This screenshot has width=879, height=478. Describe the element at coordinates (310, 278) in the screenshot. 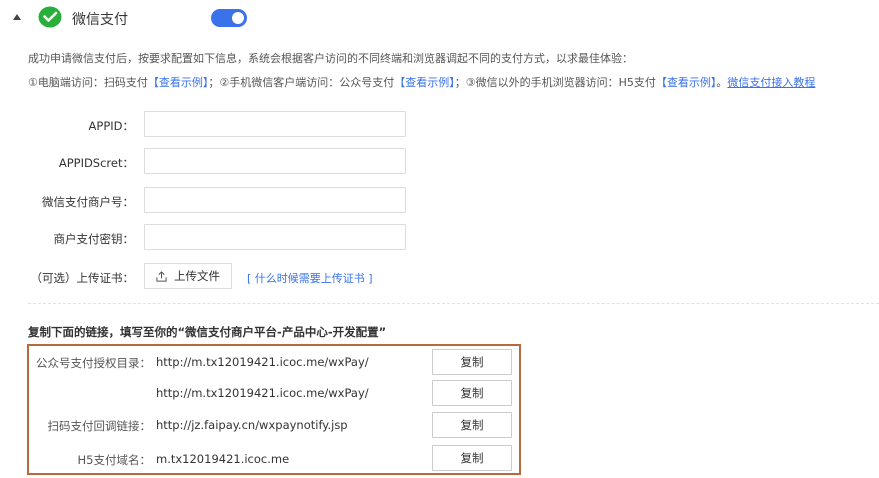

I see `when-upload-cert-link: [ 什么时候需要上传证书 ]` at that location.